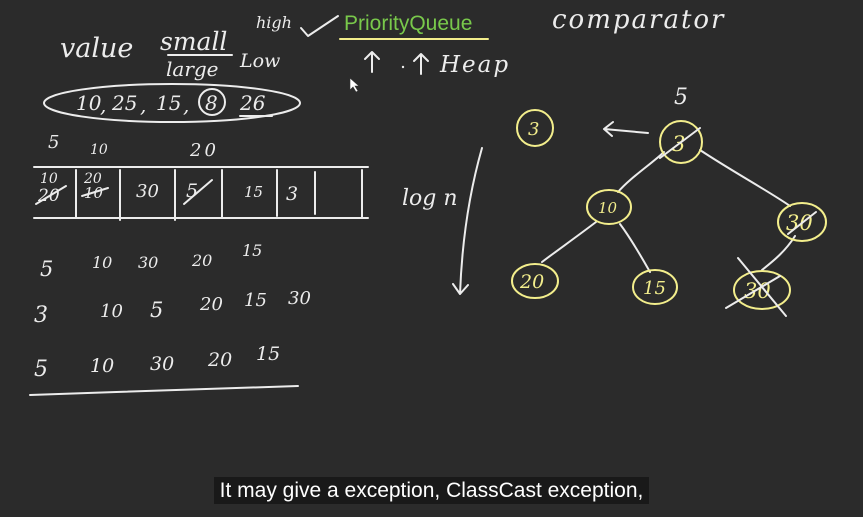 This screenshot has height=517, width=863. I want to click on row-3-item-1: 5, so click(41, 369).